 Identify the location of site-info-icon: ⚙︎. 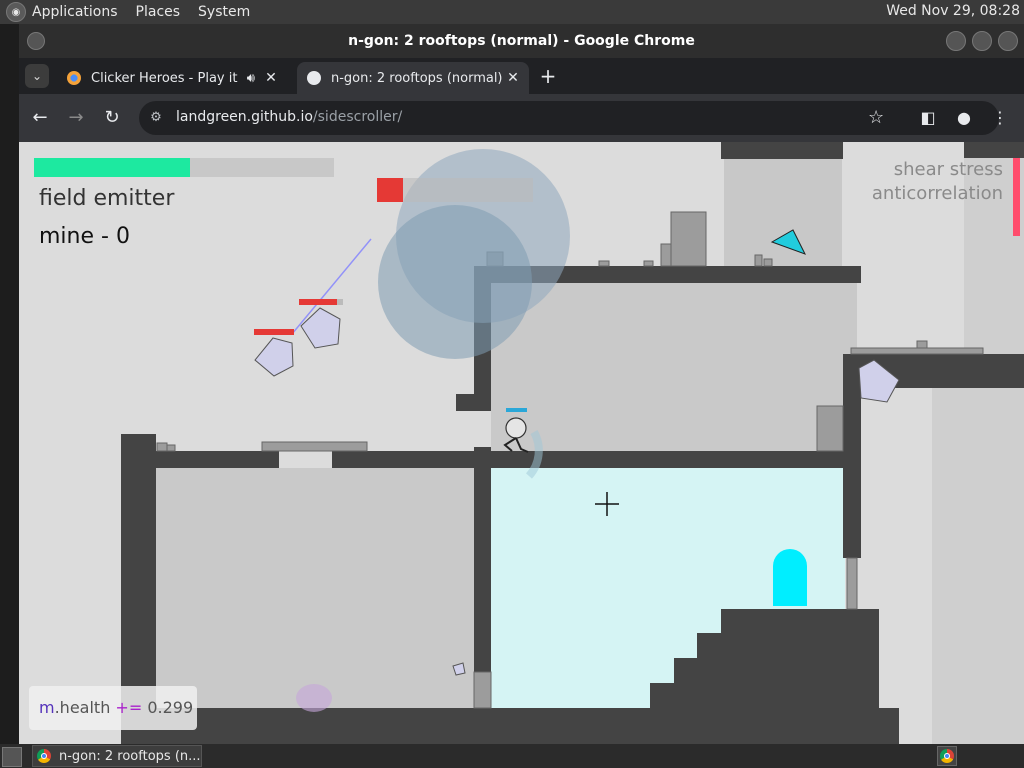
(156, 118).